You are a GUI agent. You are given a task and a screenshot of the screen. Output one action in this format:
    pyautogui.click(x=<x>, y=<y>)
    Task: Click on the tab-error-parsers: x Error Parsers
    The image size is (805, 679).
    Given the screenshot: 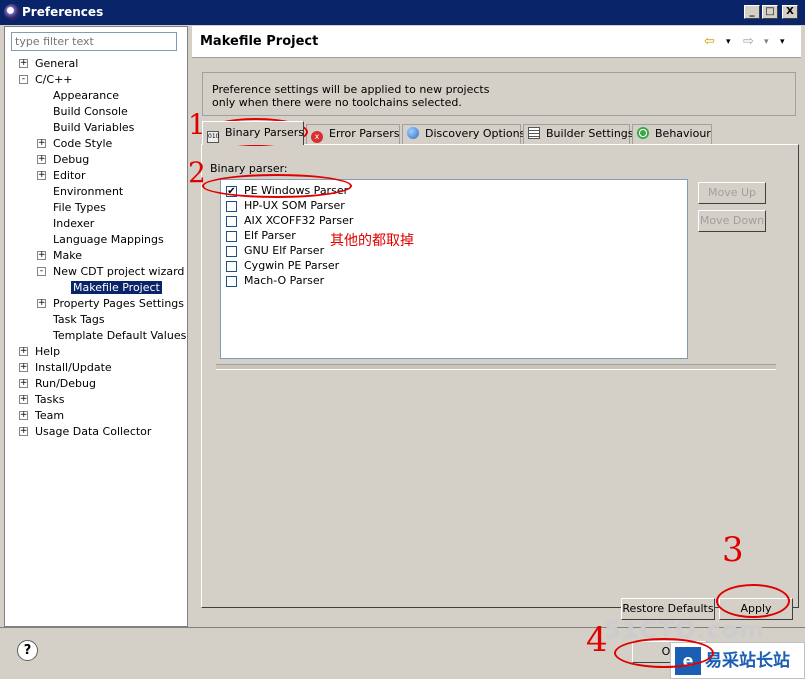 What is the action you would take?
    pyautogui.click(x=353, y=134)
    